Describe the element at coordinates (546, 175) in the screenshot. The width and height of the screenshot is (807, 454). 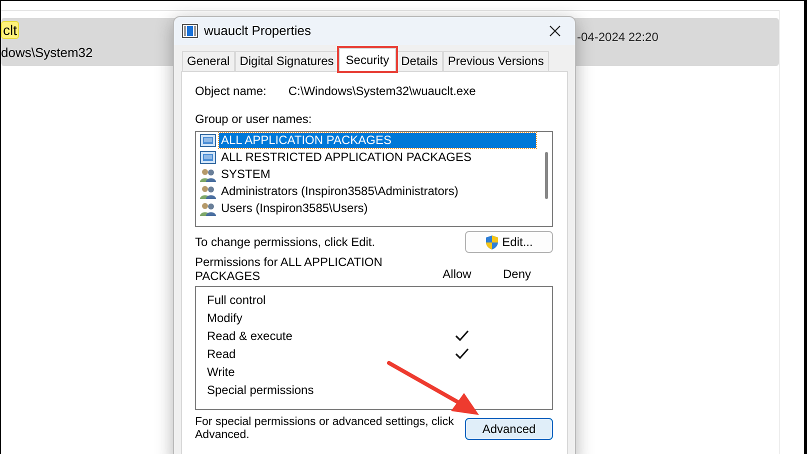
I see `scrollbar-thumb` at that location.